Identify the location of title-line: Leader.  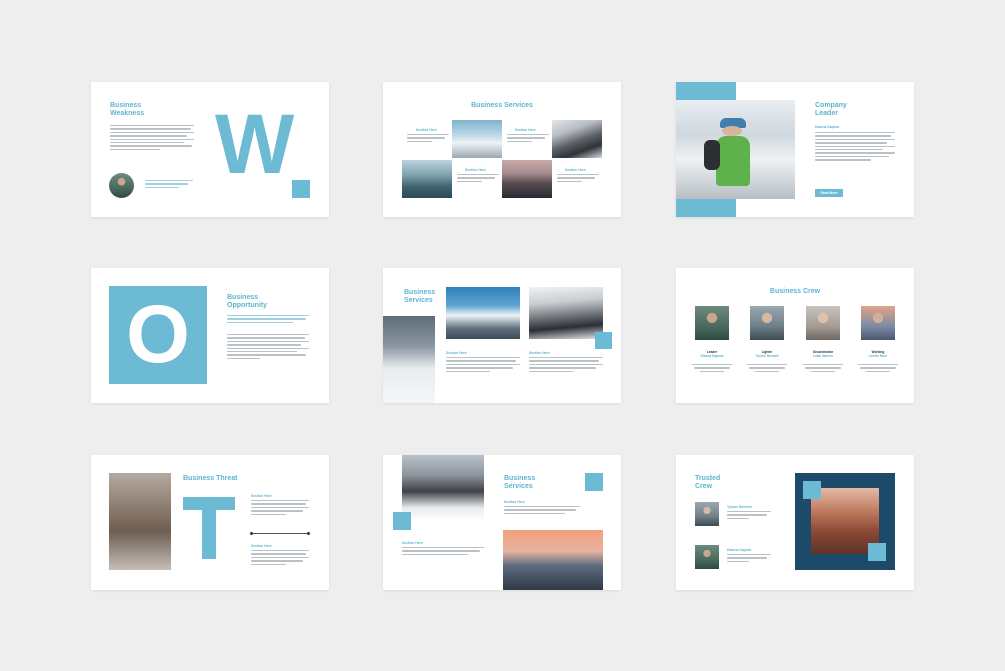
(826, 113).